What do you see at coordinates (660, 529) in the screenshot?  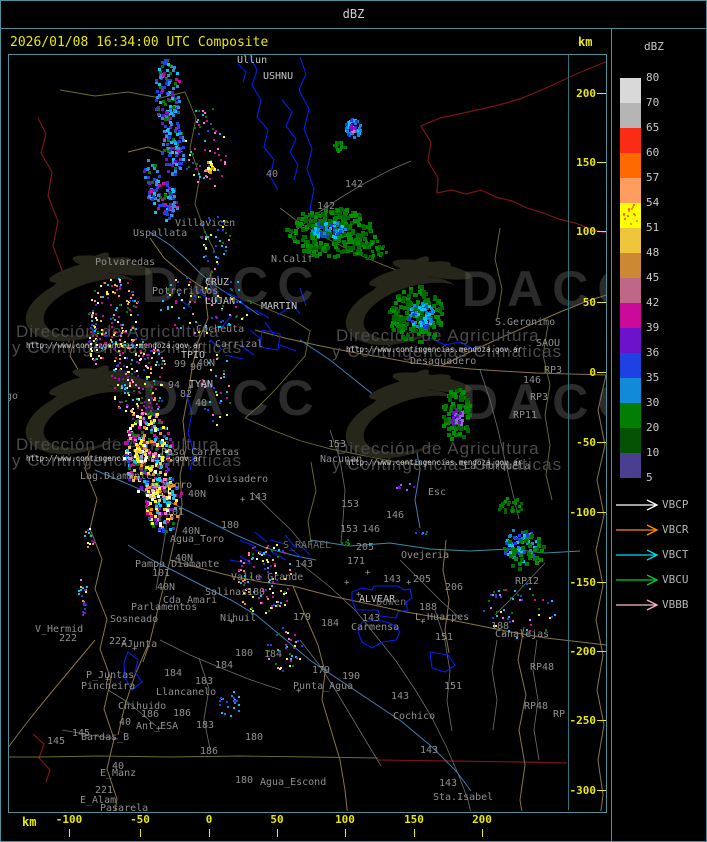 I see `vector-legend-row: VBCR` at bounding box center [660, 529].